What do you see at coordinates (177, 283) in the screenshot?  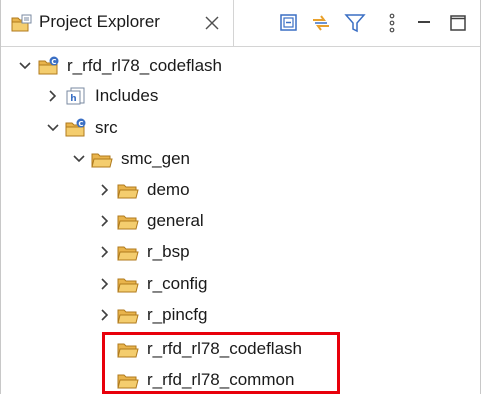 I see `tree-item-label: r_config` at bounding box center [177, 283].